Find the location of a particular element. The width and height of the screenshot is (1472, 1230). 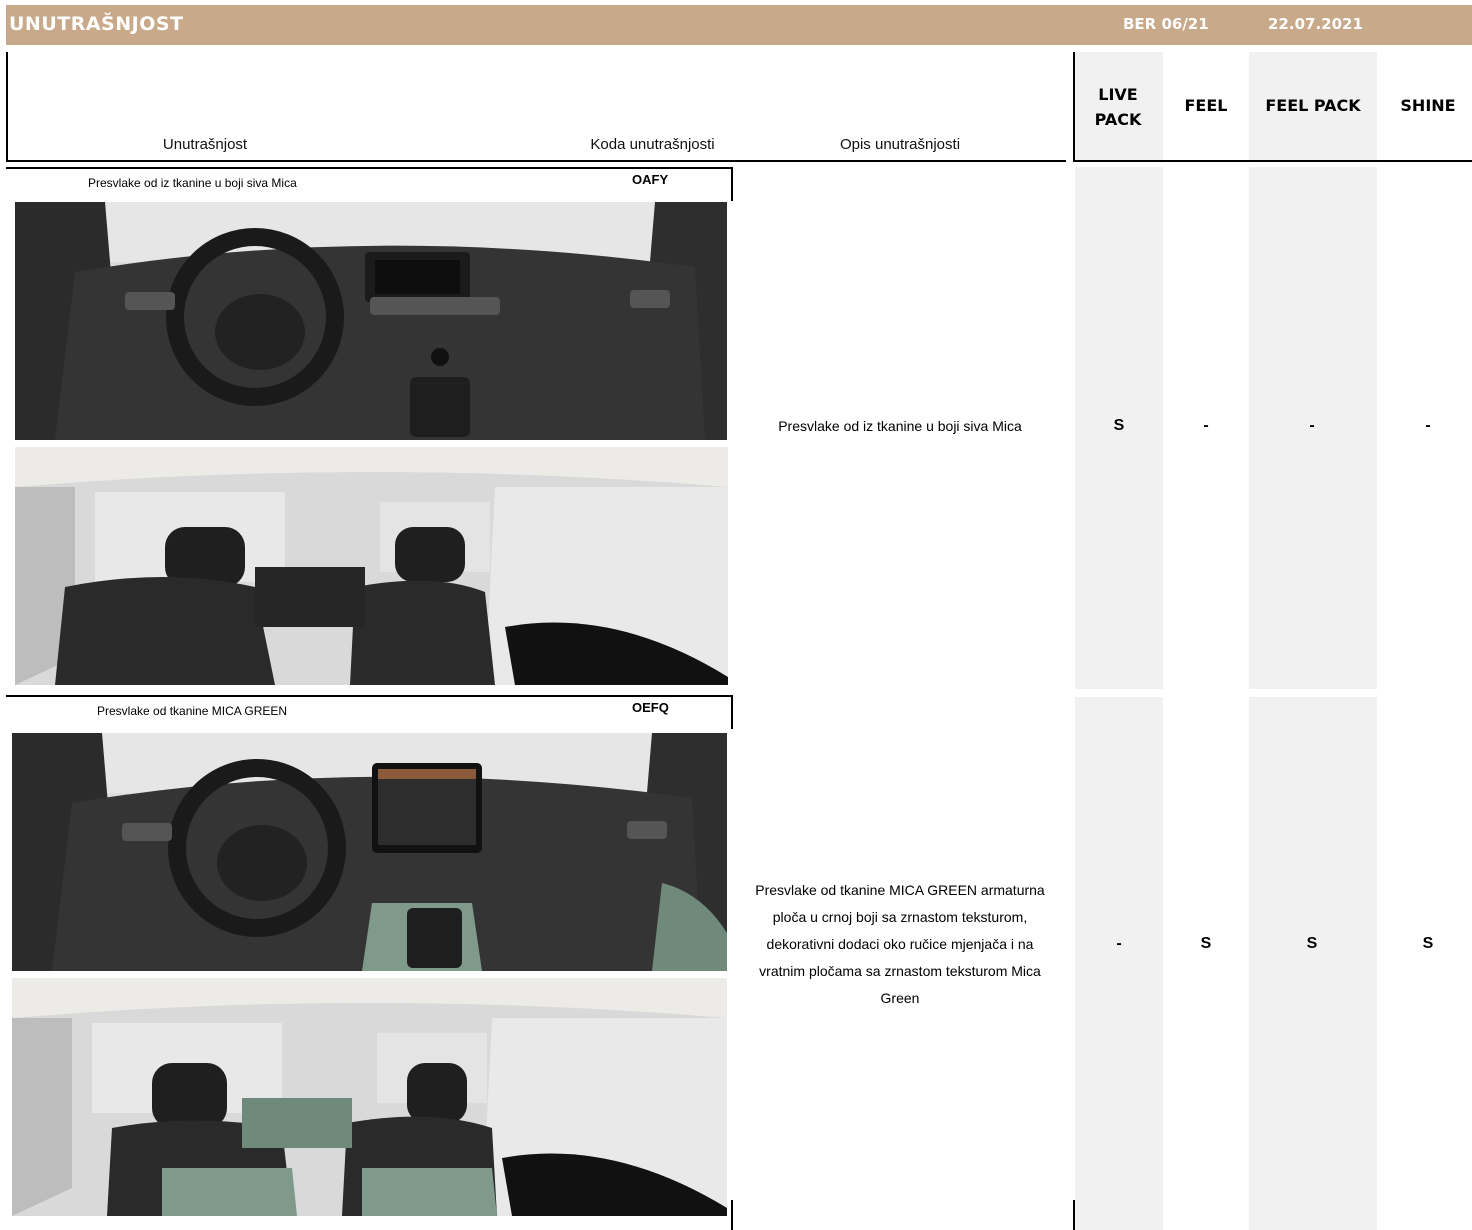

row2-top-border is located at coordinates (369, 696).